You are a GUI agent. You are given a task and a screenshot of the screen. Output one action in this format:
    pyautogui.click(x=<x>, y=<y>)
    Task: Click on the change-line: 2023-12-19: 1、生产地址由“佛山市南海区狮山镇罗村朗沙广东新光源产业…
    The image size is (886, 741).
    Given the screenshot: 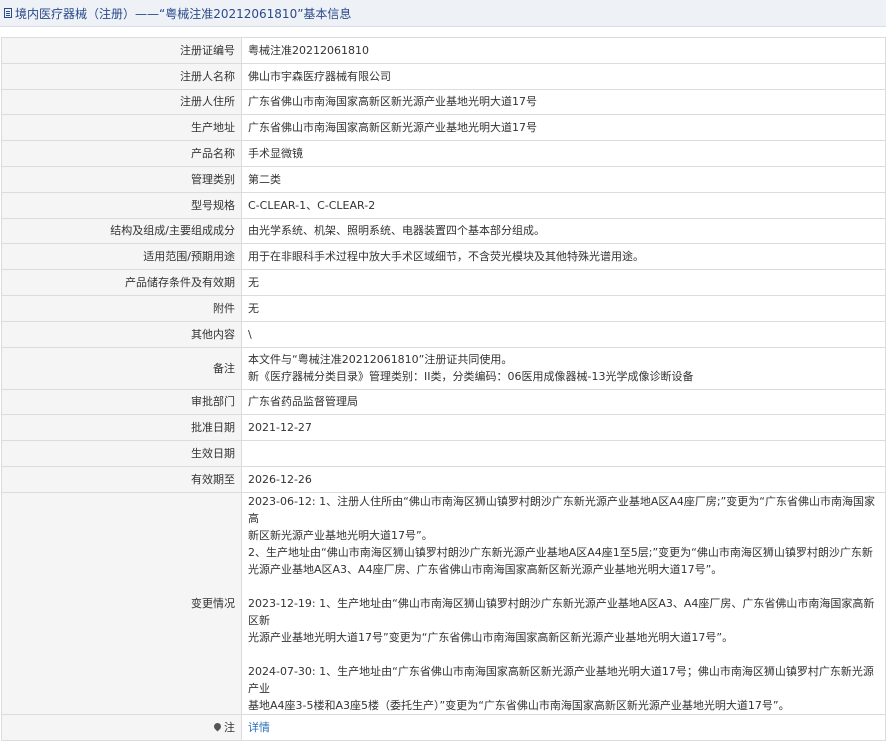 What is the action you would take?
    pyautogui.click(x=561, y=611)
    